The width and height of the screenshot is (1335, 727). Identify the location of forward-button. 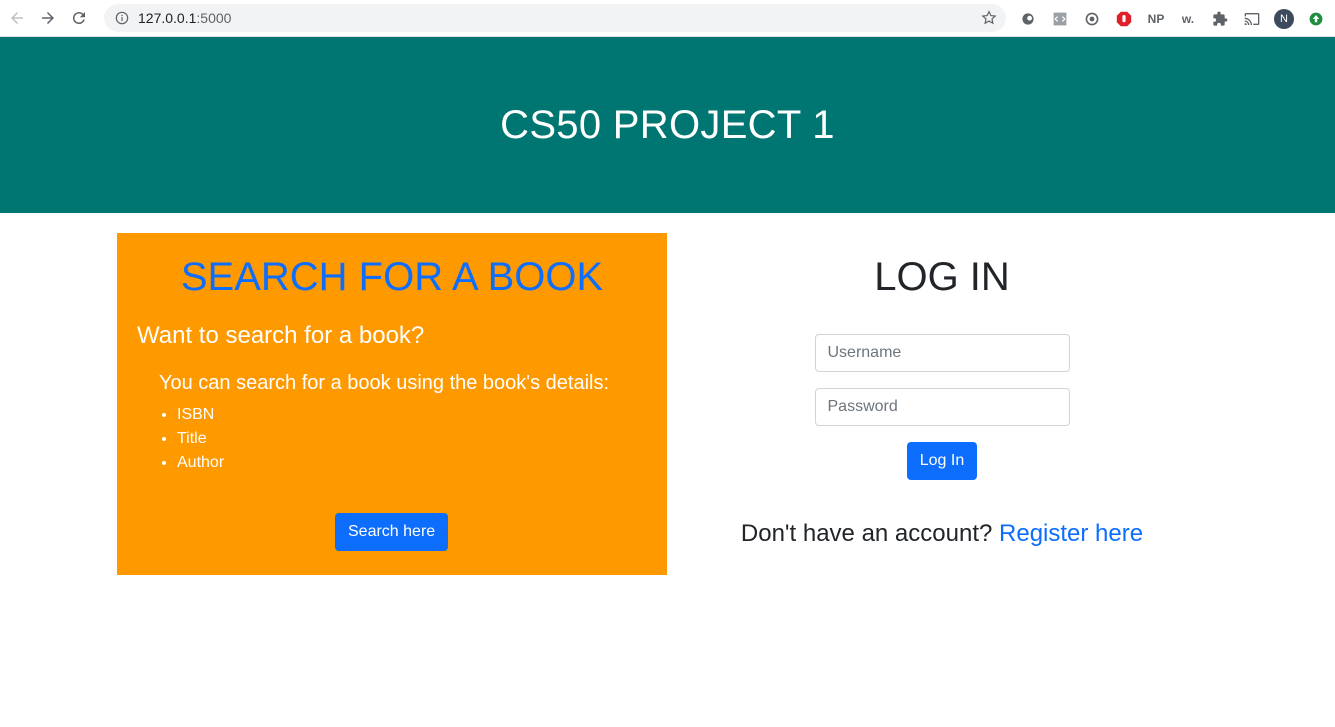
(48, 18).